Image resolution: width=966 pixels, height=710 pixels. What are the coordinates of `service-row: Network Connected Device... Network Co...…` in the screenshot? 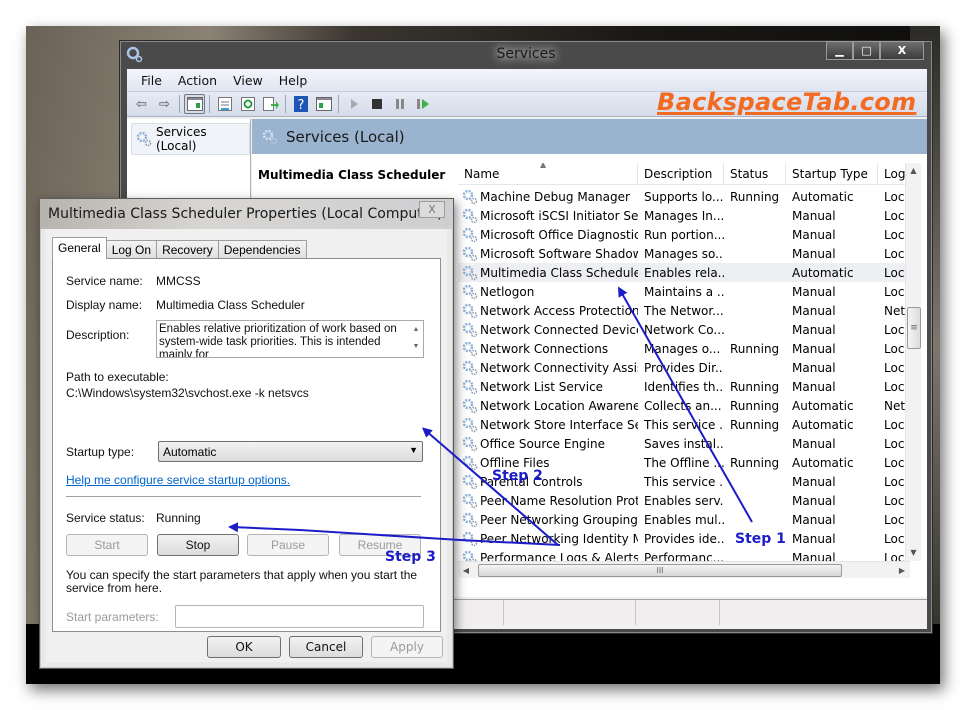 It's located at (684, 329).